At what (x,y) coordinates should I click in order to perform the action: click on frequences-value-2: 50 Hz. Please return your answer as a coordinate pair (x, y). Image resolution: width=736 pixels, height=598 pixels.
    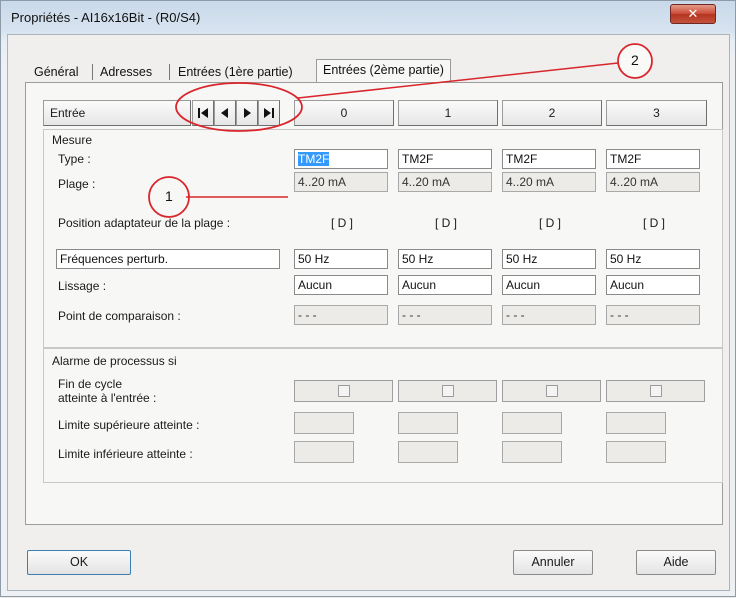
    Looking at the image, I should click on (549, 259).